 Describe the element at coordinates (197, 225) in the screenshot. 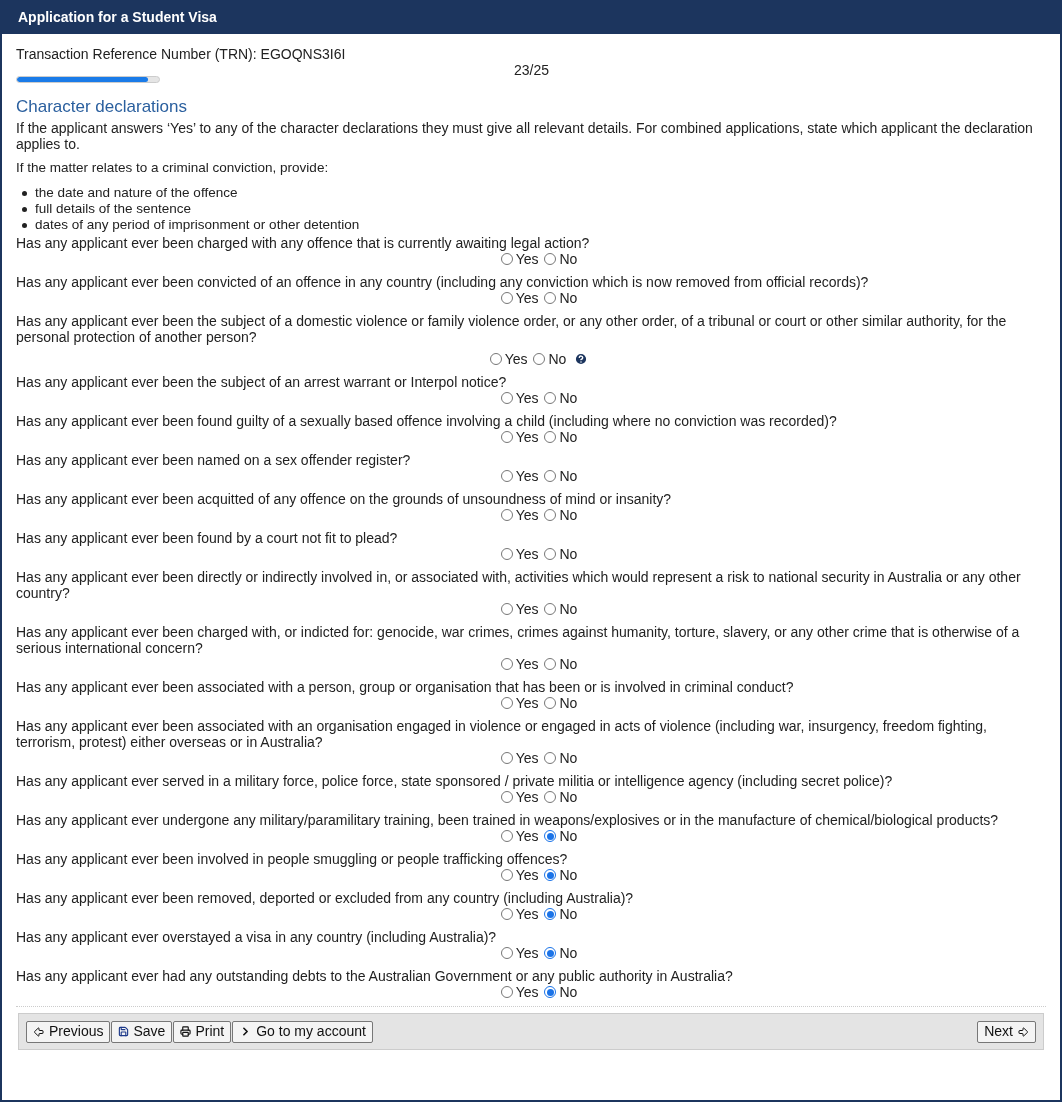

I see `bullet-text: dates of any period of imprisonment or other detention` at that location.